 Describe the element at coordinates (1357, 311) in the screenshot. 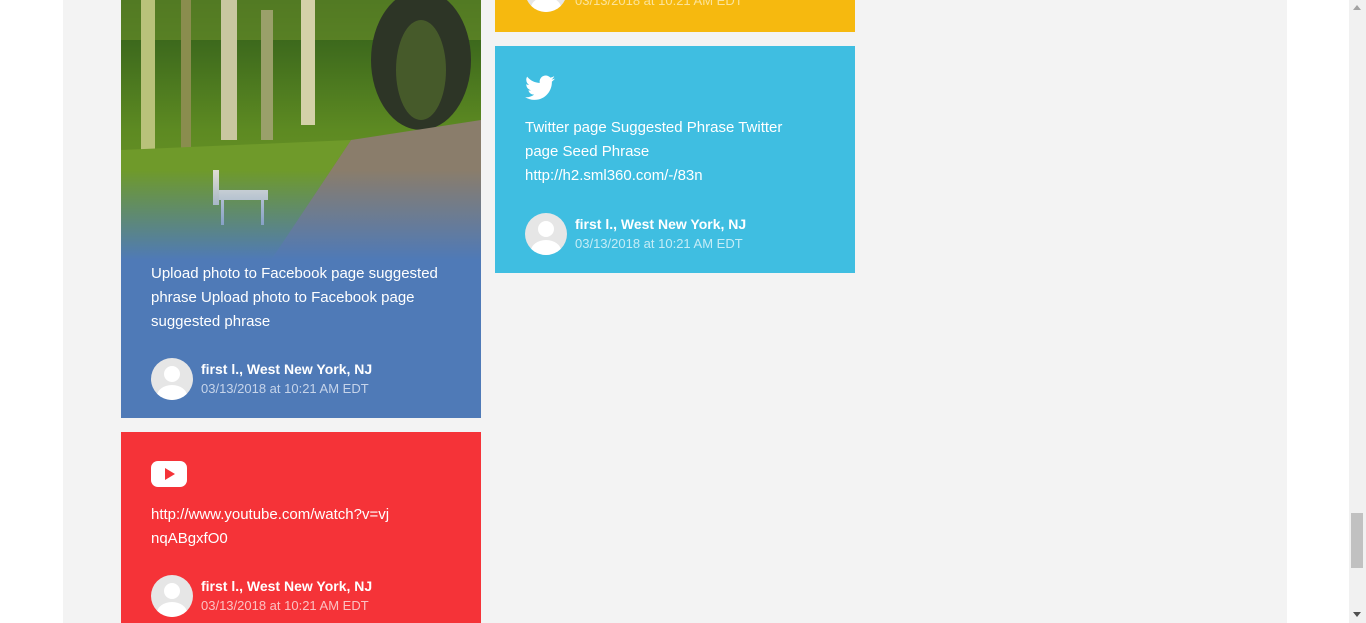

I see `vertical-scrollbar` at that location.